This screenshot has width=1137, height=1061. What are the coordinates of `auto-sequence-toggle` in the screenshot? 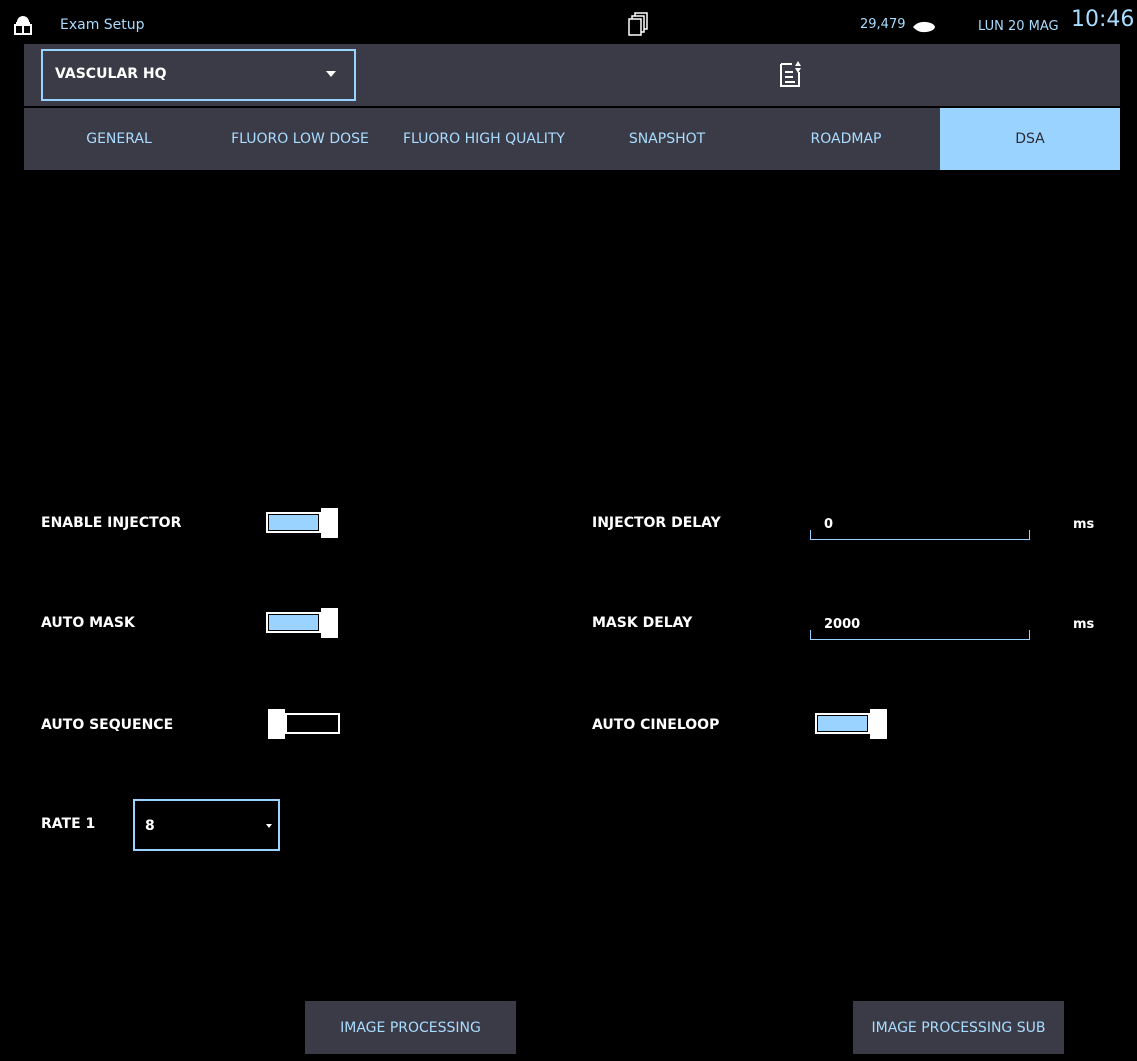 It's located at (304, 724).